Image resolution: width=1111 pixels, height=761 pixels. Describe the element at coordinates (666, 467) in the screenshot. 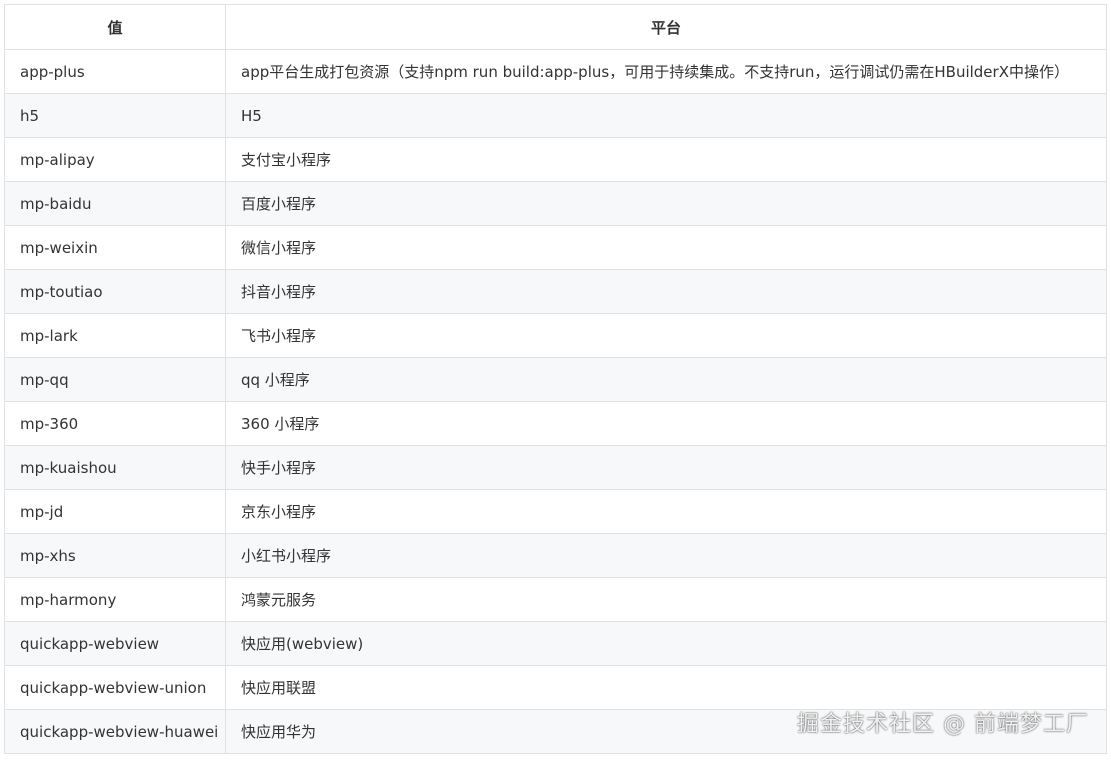

I see `cell-platform: 快手小程序` at that location.